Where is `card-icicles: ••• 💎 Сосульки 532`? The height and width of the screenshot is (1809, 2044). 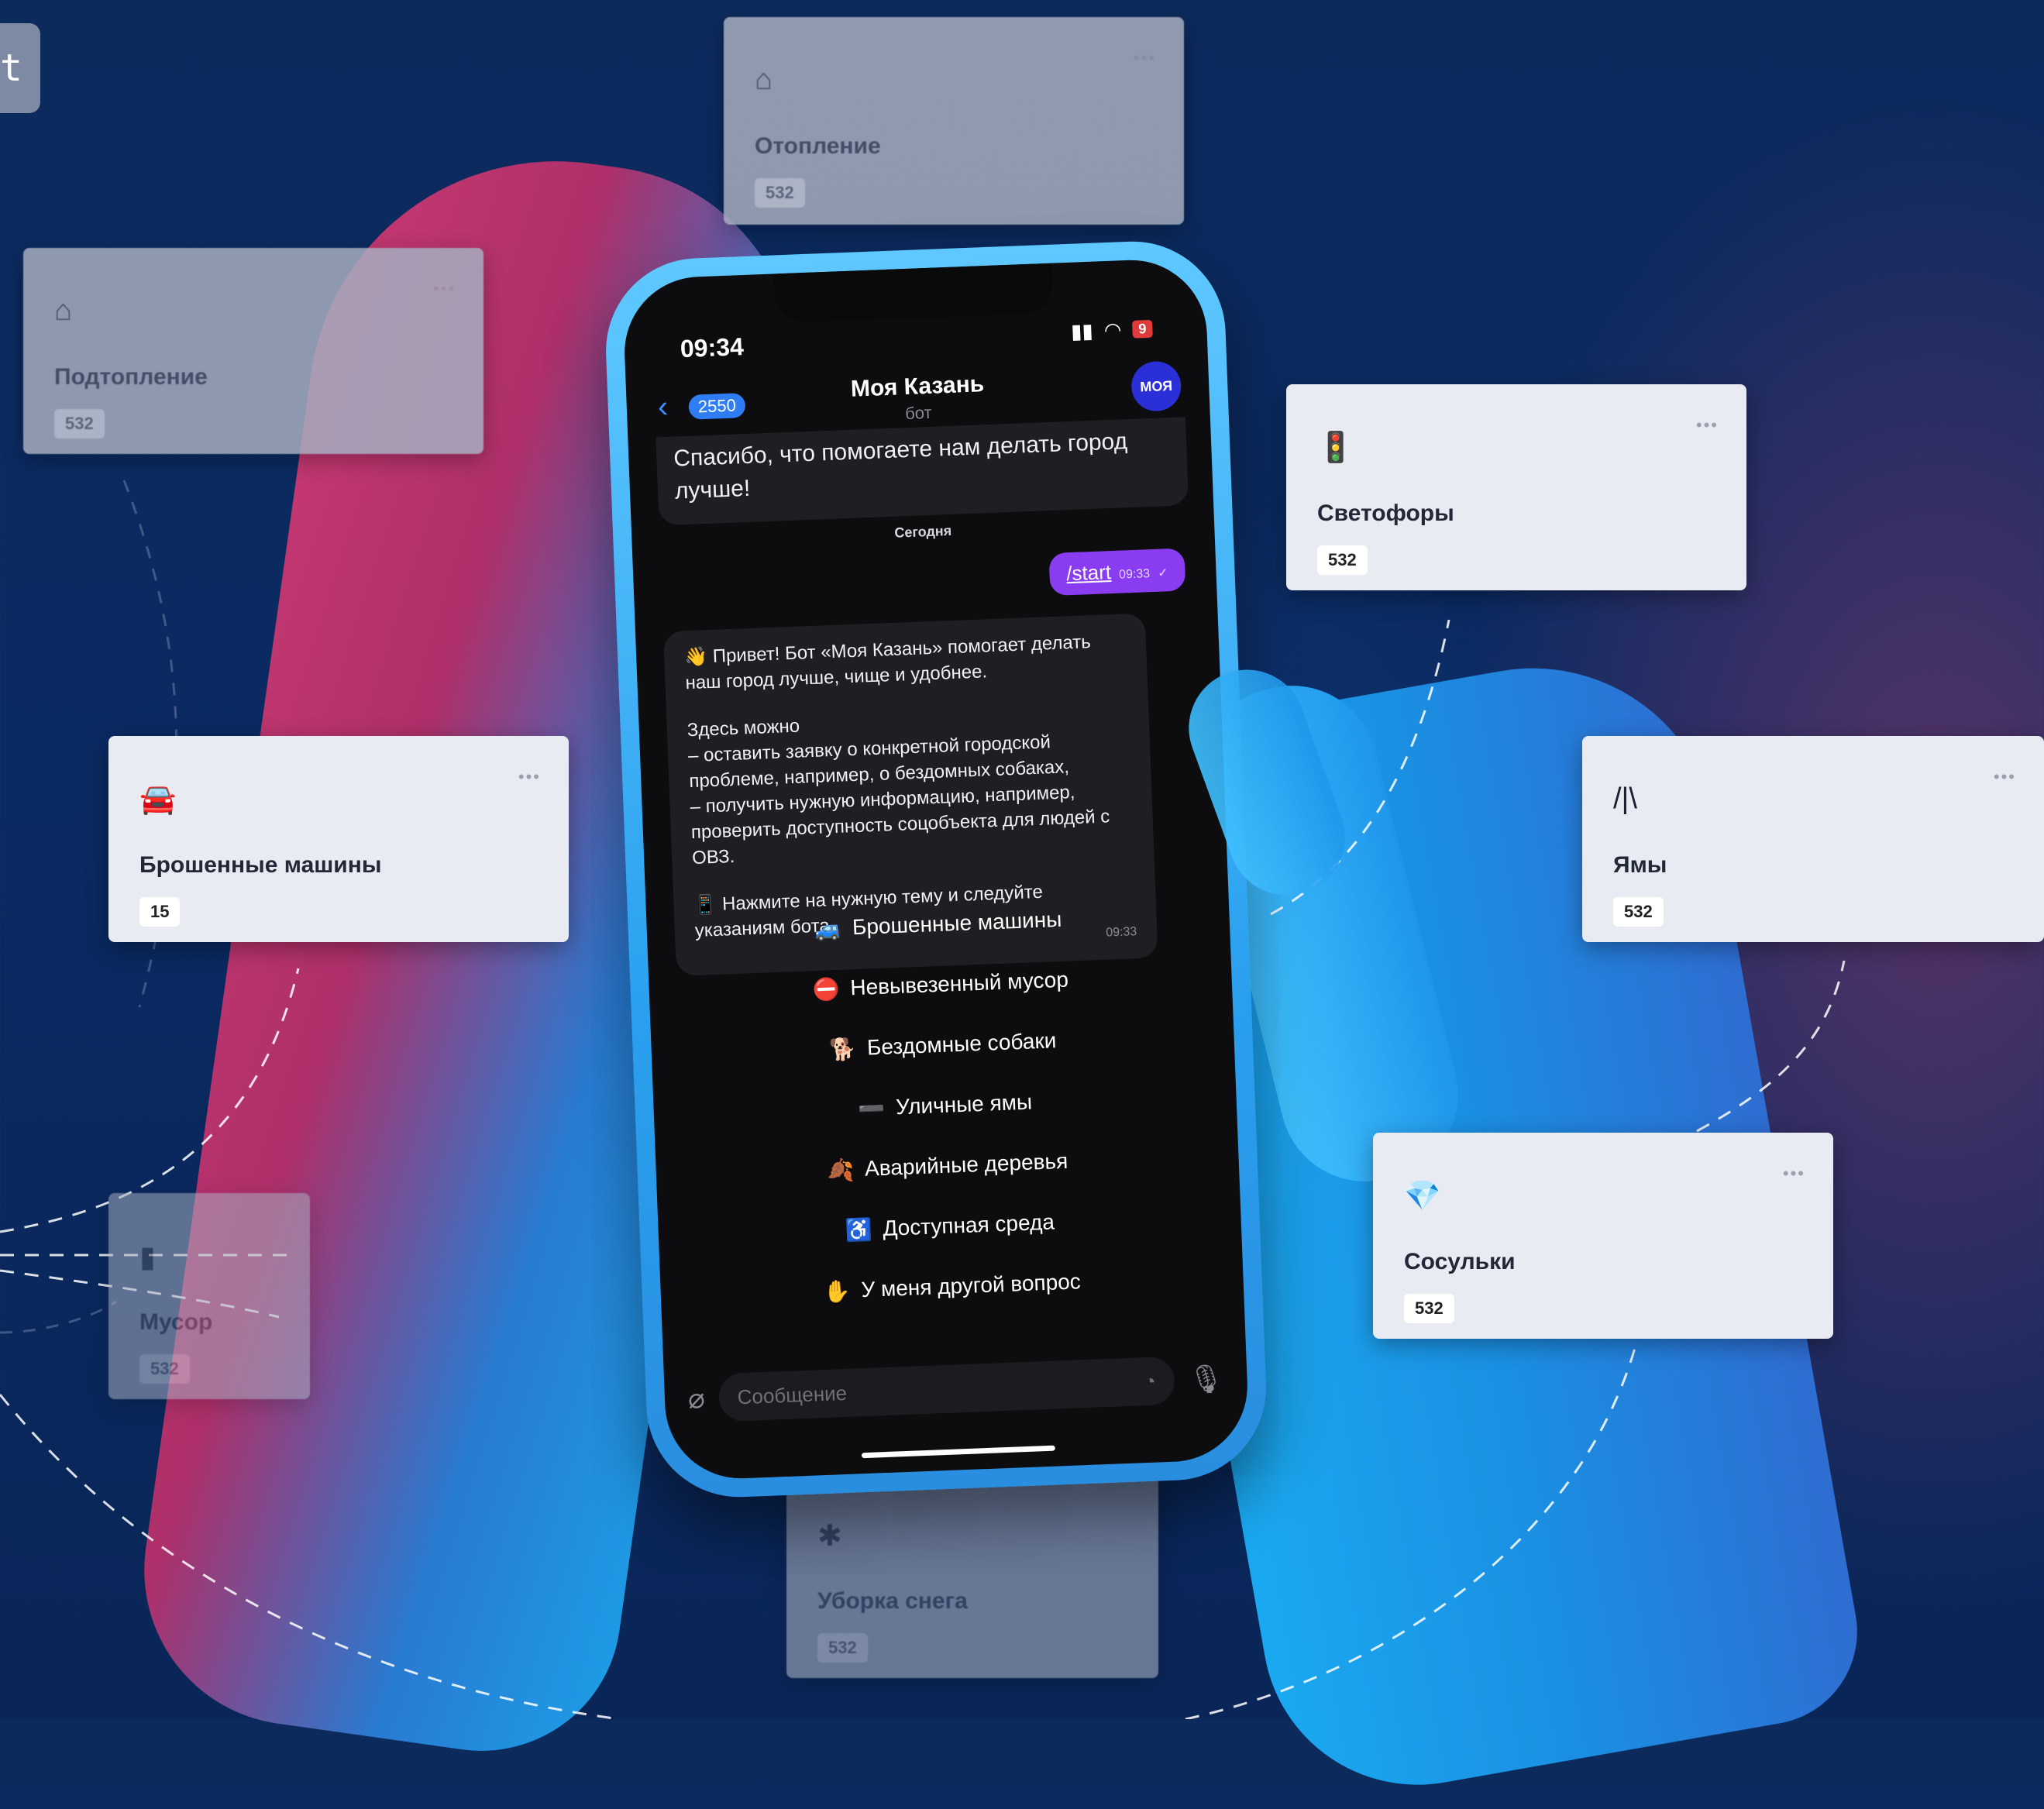 card-icicles: ••• 💎 Сосульки 532 is located at coordinates (1603, 1236).